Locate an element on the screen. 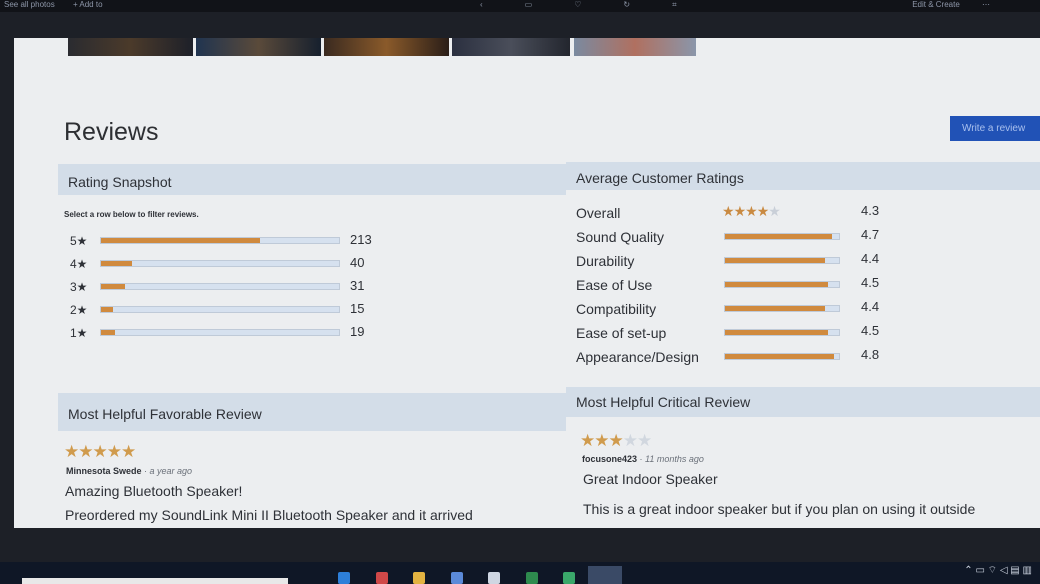  attribute-label: Ease of set-up is located at coordinates (621, 333).